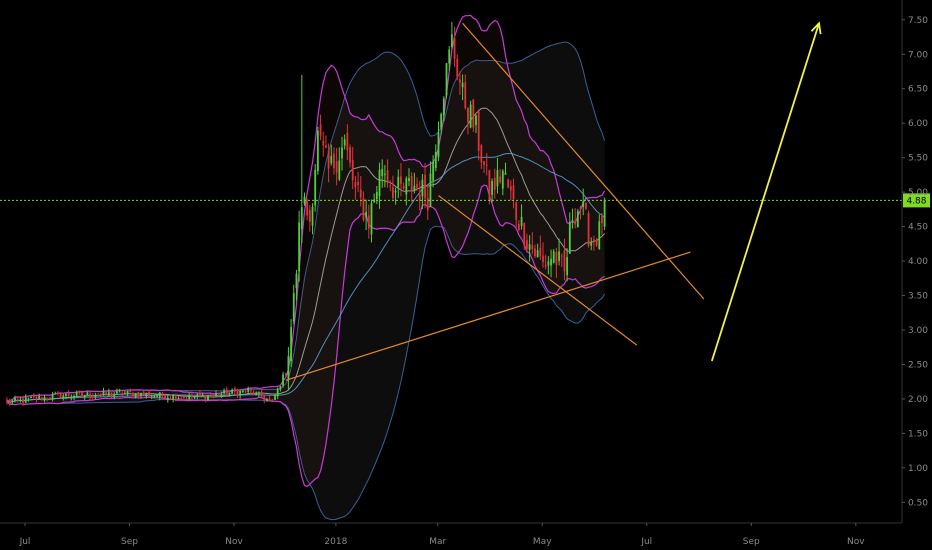 The height and width of the screenshot is (550, 932). What do you see at coordinates (918, 228) in the screenshot?
I see `y-tick-label: 4.50` at bounding box center [918, 228].